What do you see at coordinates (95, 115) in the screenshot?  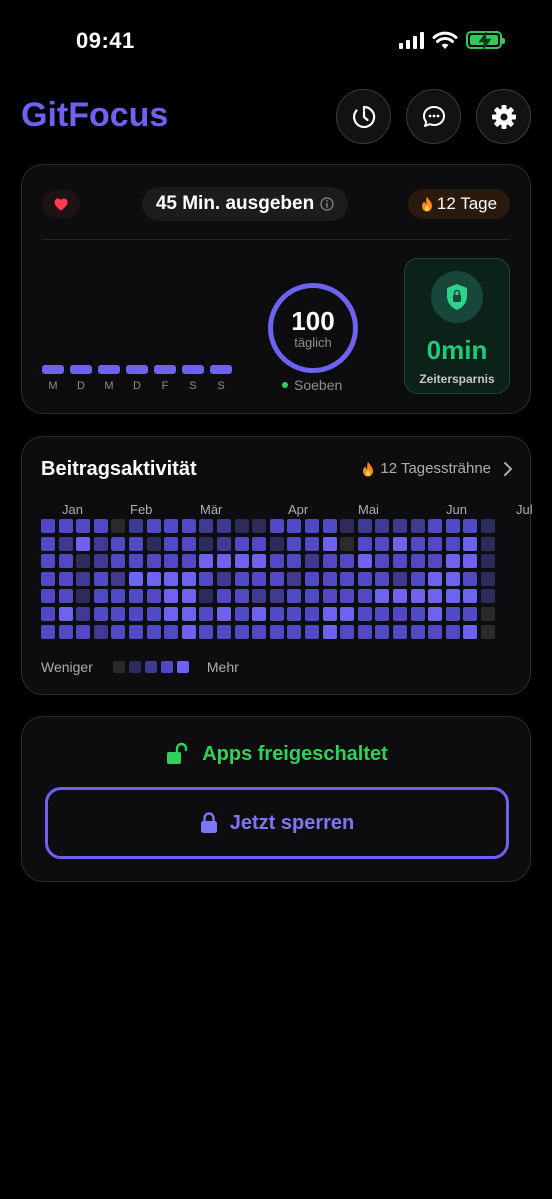 I see `app-title: GitFocus` at bounding box center [95, 115].